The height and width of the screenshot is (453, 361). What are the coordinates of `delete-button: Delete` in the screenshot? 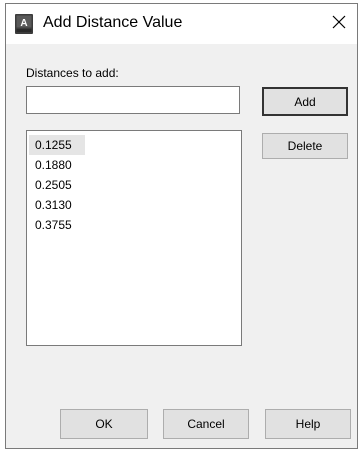 It's located at (305, 146).